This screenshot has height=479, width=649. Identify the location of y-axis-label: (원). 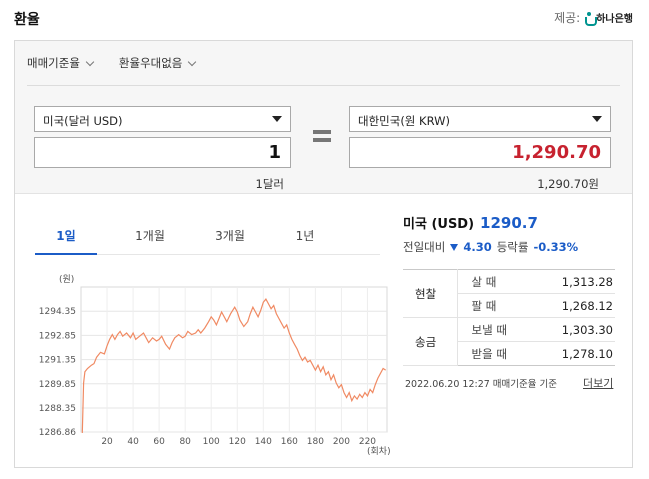
(66, 279).